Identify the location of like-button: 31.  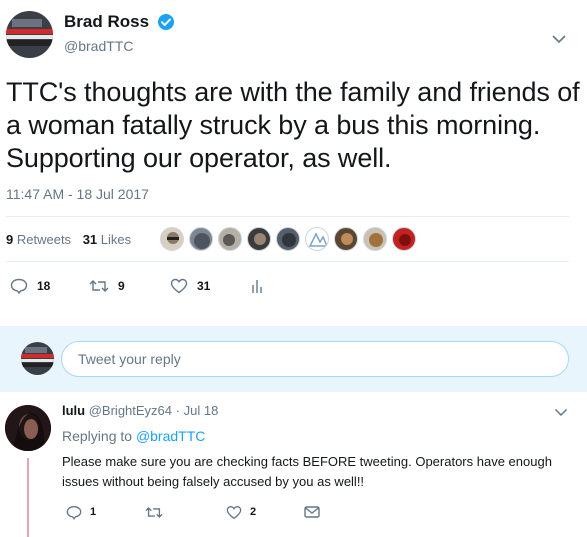
(190, 286).